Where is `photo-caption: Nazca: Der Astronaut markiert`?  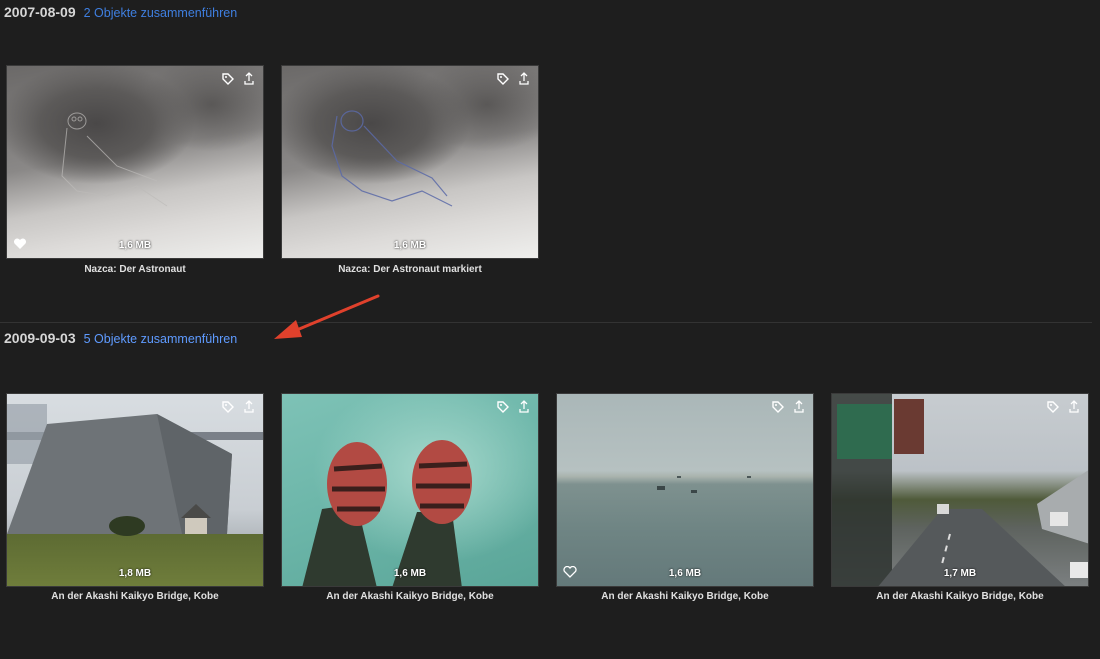 photo-caption: Nazca: Der Astronaut markiert is located at coordinates (410, 269).